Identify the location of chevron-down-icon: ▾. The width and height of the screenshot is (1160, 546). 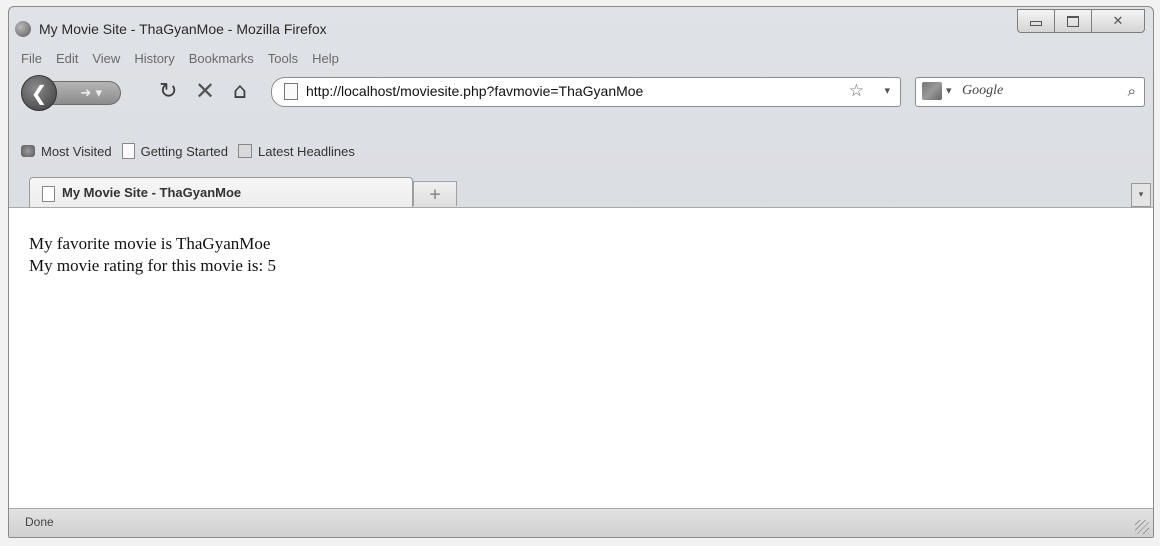
(1141, 195).